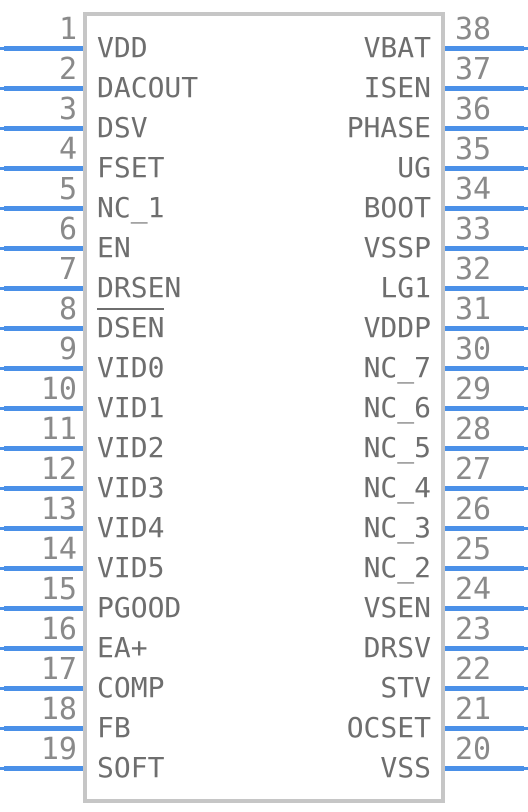  Describe the element at coordinates (67, 69) in the screenshot. I see `pin-number-2: 2` at that location.